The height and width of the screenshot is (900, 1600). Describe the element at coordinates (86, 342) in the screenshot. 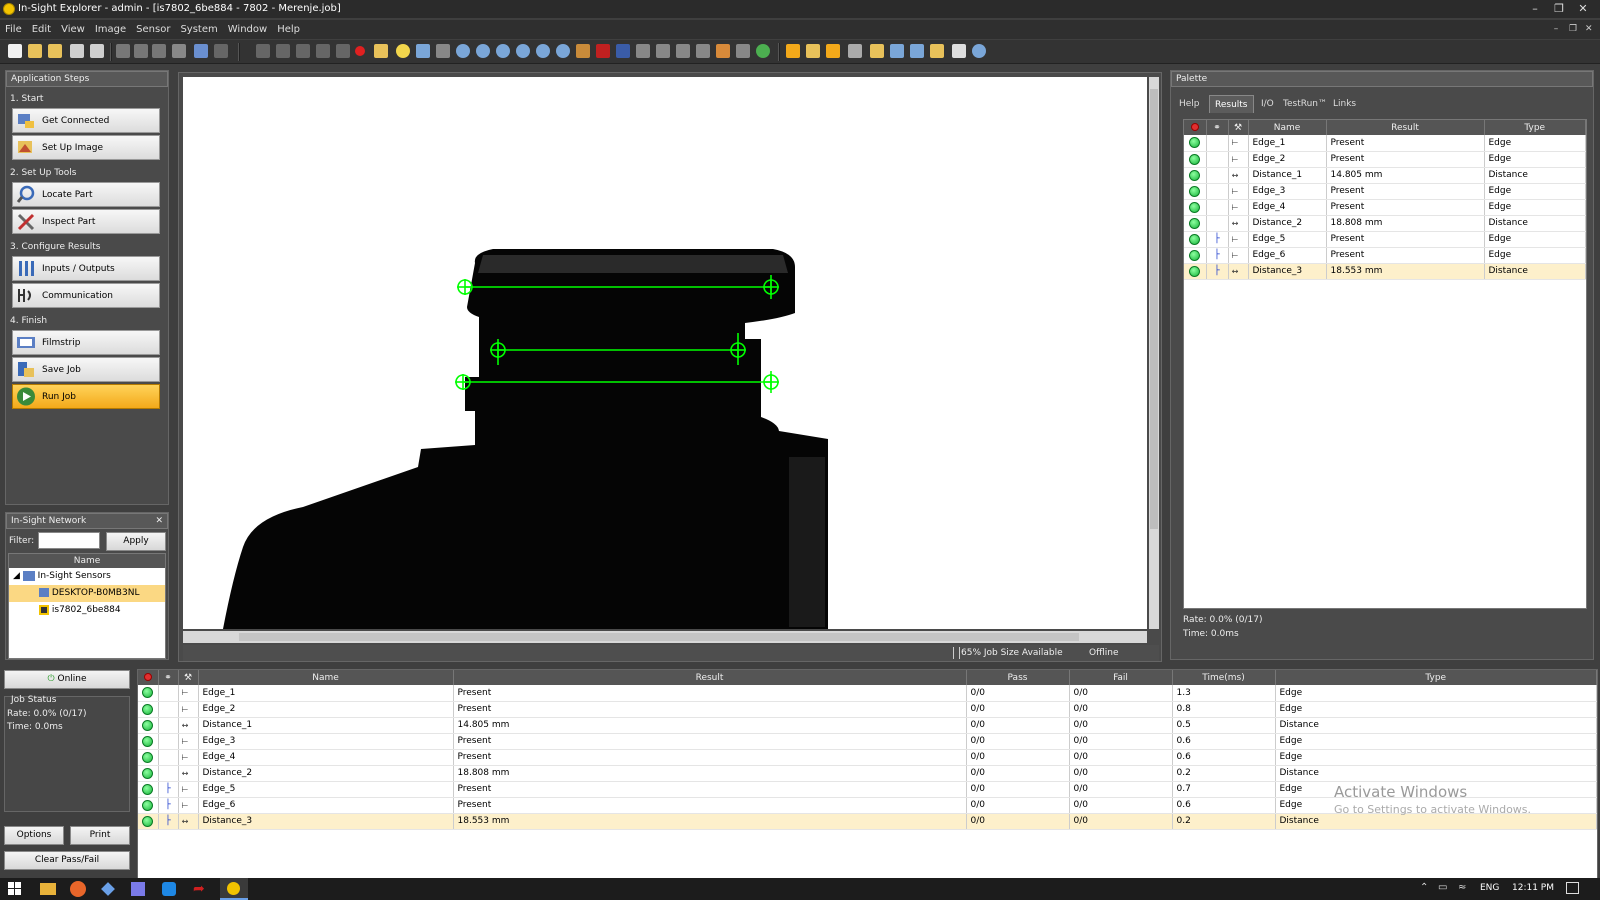

I see `filmstrip-button: Filmstrip` at that location.